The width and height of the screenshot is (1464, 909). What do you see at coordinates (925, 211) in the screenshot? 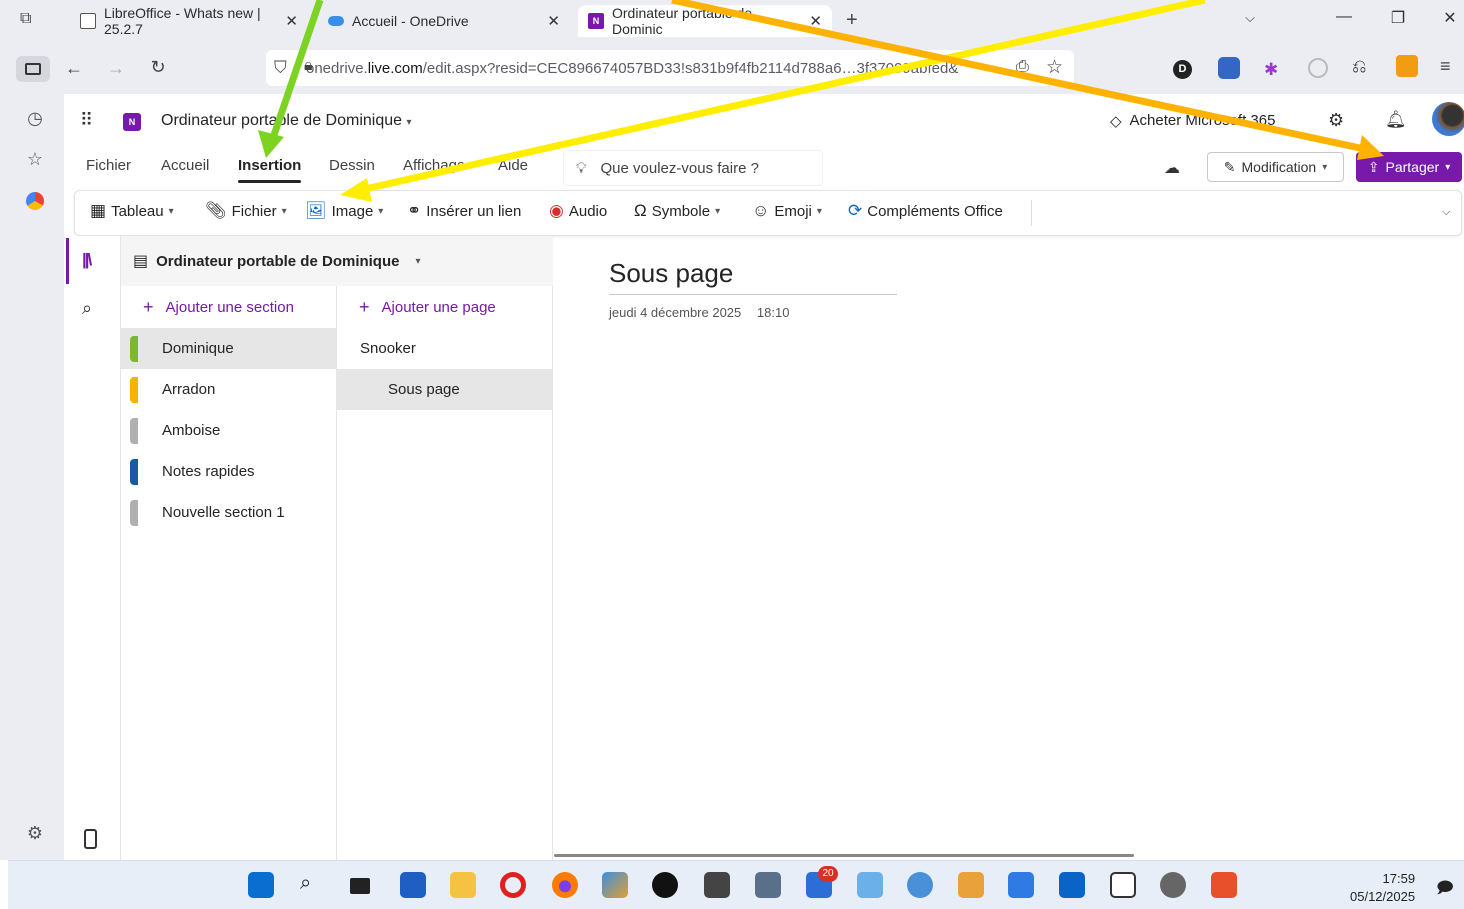
I see `office-addins-button: ⟳ Compléments Office` at bounding box center [925, 211].